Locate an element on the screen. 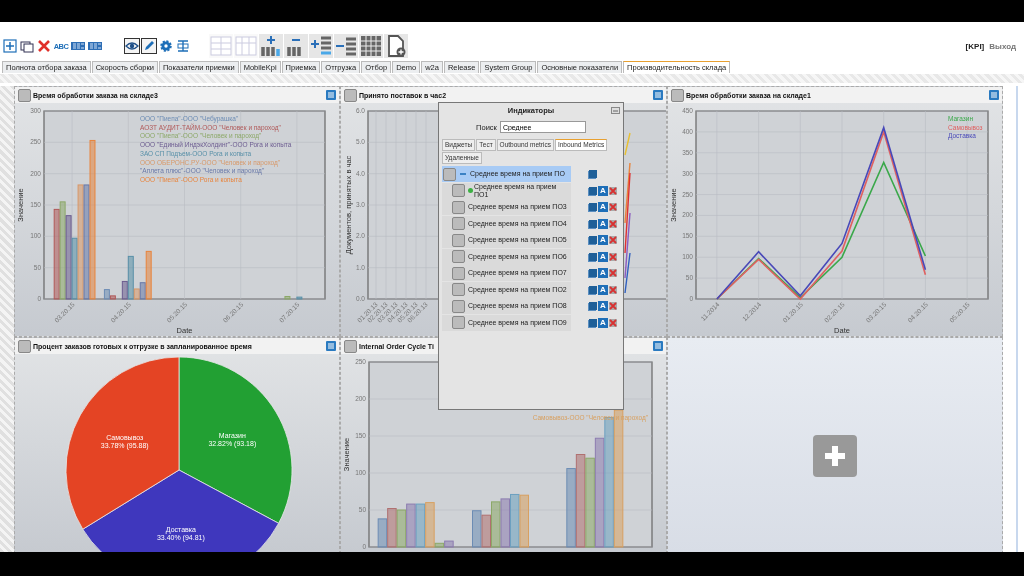 The image size is (1024, 576). grid-button is located at coordinates (371, 46).